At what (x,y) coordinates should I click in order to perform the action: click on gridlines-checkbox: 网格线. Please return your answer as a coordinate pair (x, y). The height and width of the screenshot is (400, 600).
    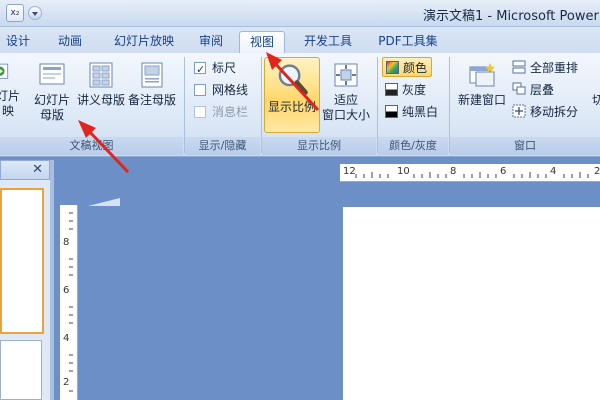
    Looking at the image, I should click on (221, 90).